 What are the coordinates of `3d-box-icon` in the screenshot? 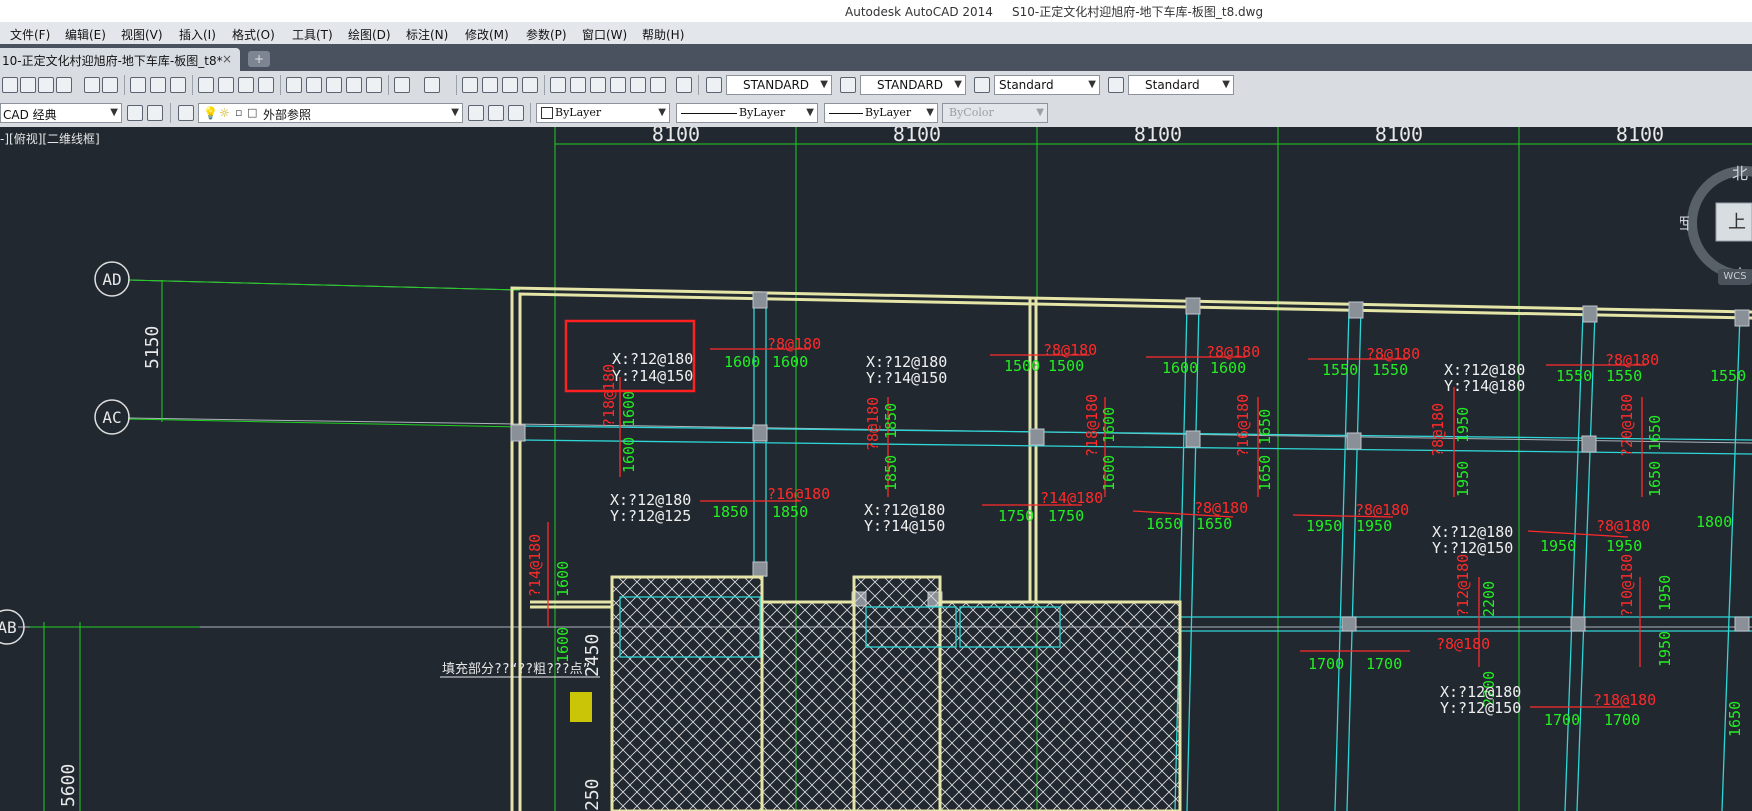 It's located at (92, 85).